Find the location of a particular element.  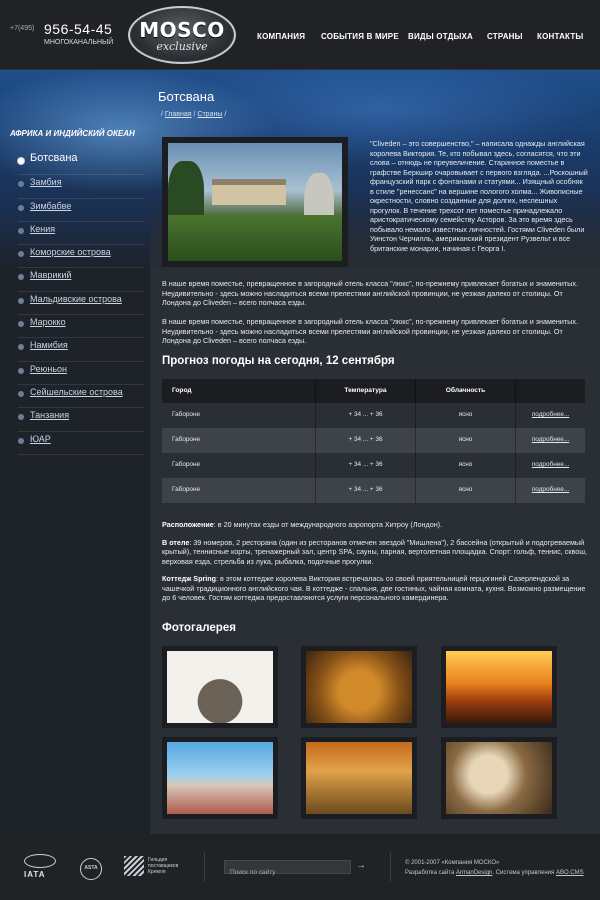

nav-company: КОМПАНИЯ is located at coordinates (281, 36).